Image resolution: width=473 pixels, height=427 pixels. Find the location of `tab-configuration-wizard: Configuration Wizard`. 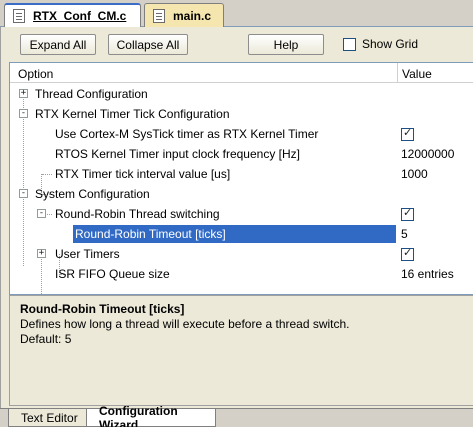

tab-configuration-wizard: Configuration Wizard is located at coordinates (151, 415).